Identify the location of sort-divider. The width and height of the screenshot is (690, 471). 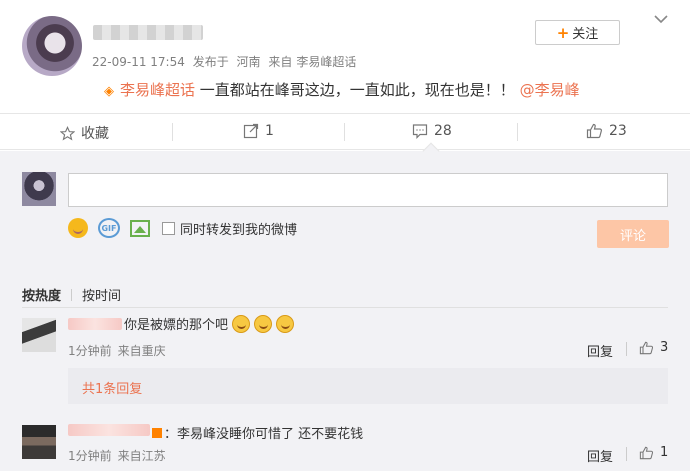
(345, 307).